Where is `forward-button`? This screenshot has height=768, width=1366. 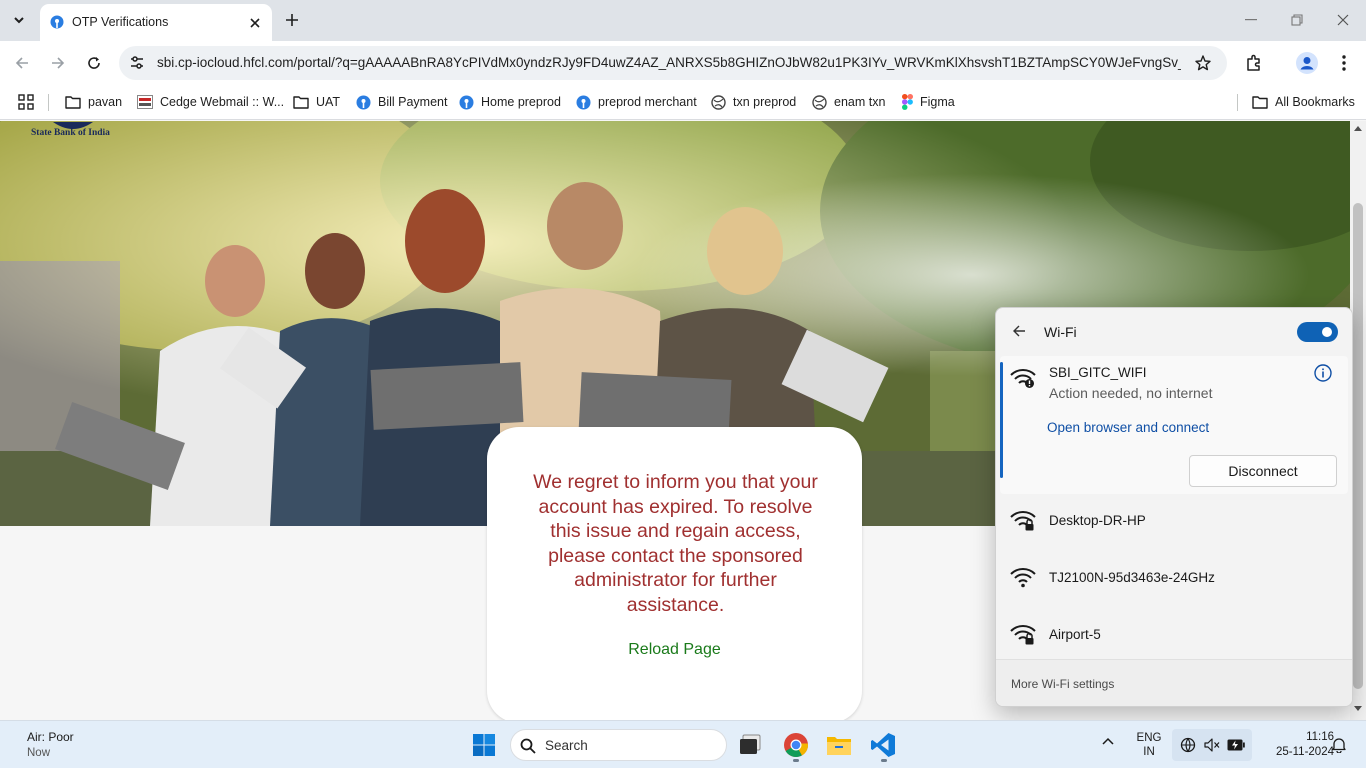
forward-button is located at coordinates (58, 63).